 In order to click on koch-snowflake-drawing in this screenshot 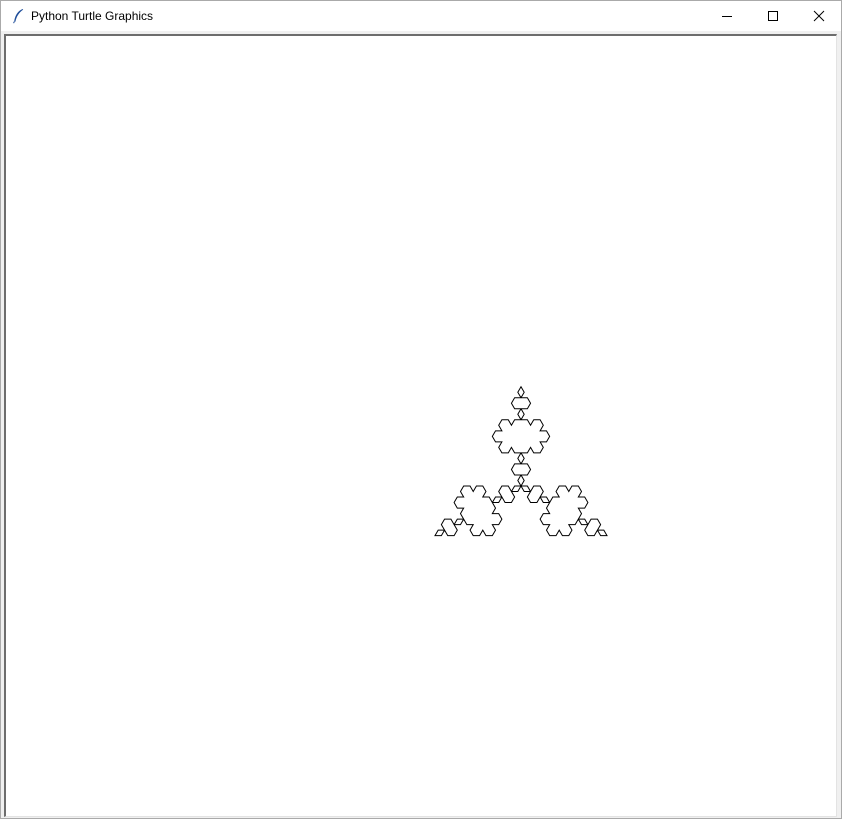, I will do `click(521, 461)`.